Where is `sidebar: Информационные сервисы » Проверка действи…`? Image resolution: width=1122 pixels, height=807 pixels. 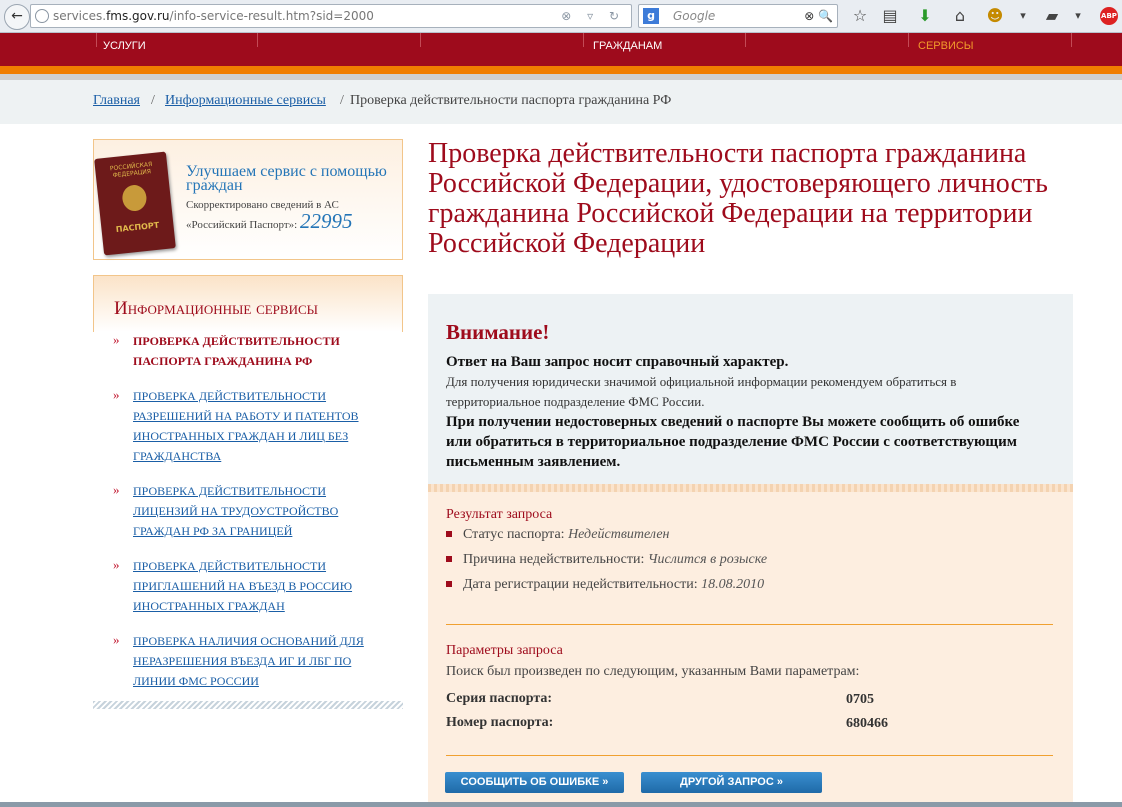
sidebar: Информационные сервисы » Проверка действи… is located at coordinates (248, 492).